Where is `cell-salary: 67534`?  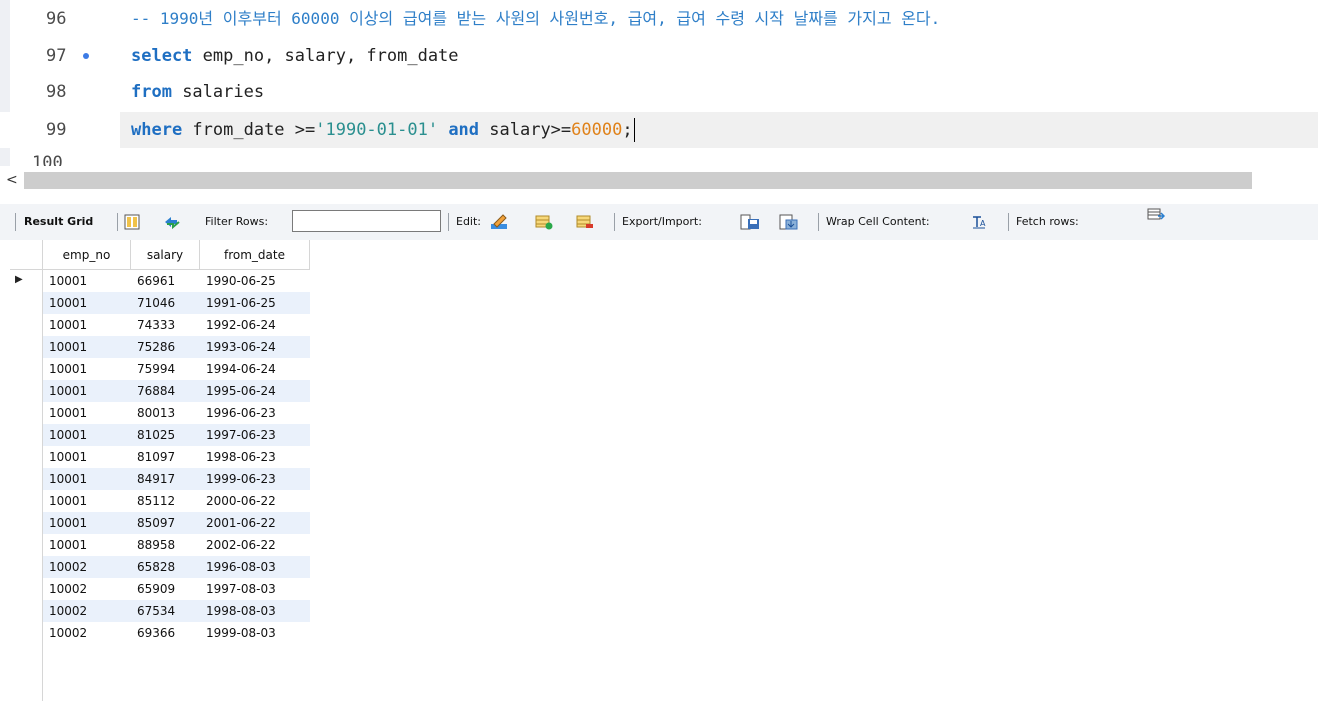 cell-salary: 67534 is located at coordinates (165, 611).